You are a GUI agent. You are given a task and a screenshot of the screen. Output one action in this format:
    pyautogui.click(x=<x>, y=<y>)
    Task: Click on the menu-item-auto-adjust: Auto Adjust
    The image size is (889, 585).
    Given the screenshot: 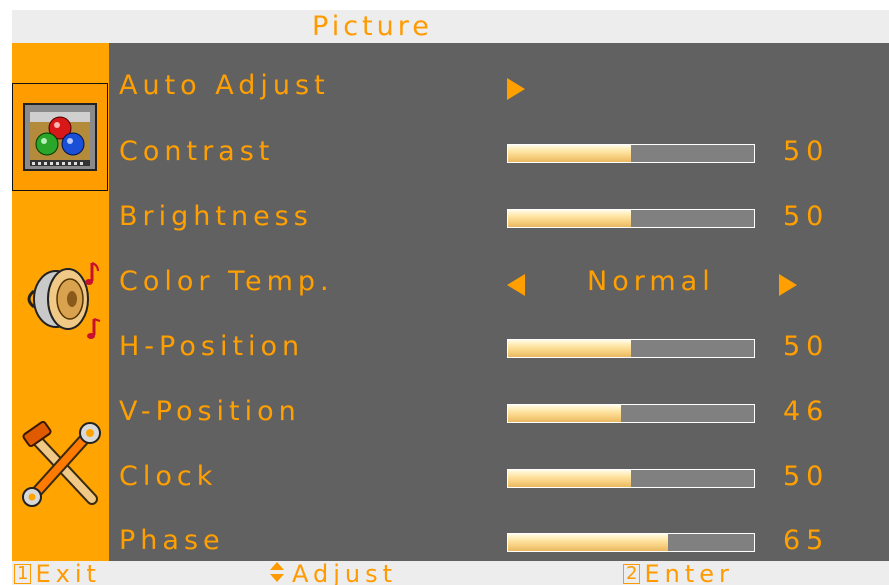 What is the action you would take?
    pyautogui.click(x=499, y=90)
    